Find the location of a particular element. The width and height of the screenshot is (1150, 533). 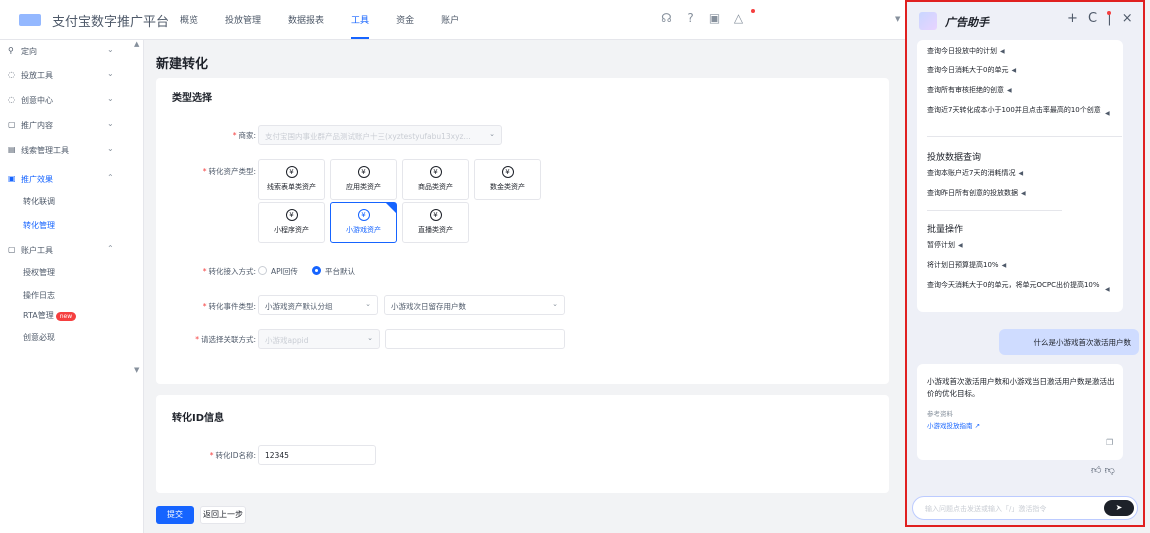

reference-link: 小游戏投放指南 ↗ is located at coordinates (953, 425).